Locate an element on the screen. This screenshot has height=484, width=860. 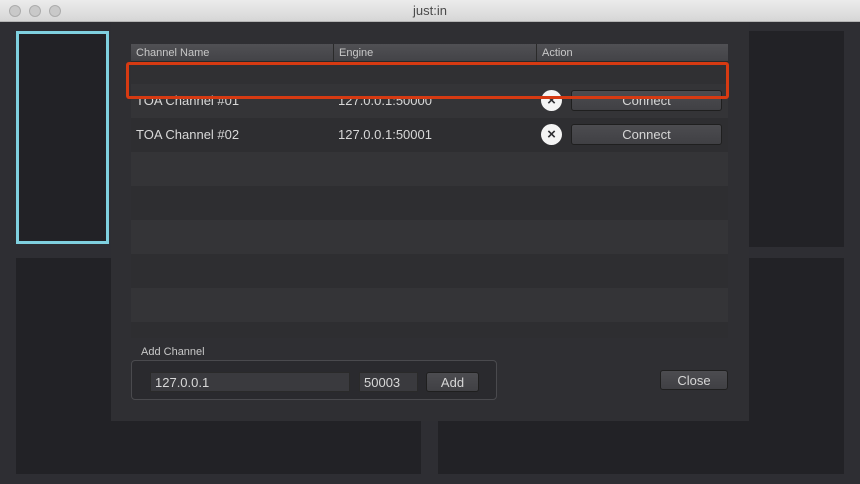
channel-name: TOA Channel #02 is located at coordinates (188, 134).